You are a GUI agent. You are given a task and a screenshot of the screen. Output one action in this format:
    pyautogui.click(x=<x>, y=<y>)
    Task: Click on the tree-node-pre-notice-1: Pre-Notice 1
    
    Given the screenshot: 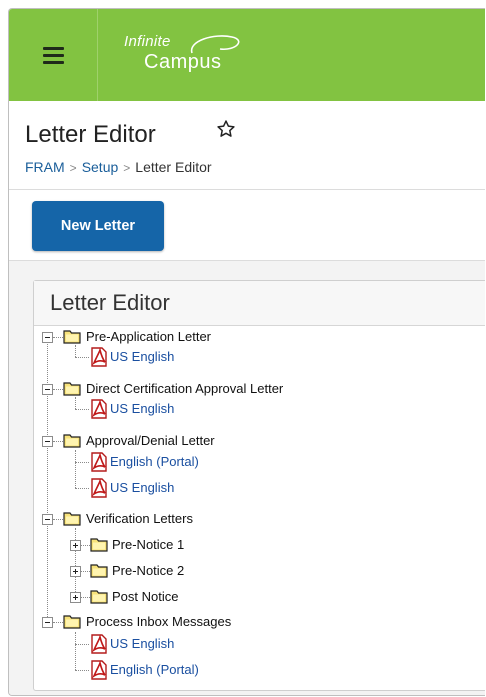 What is the action you would take?
    pyautogui.click(x=244, y=545)
    